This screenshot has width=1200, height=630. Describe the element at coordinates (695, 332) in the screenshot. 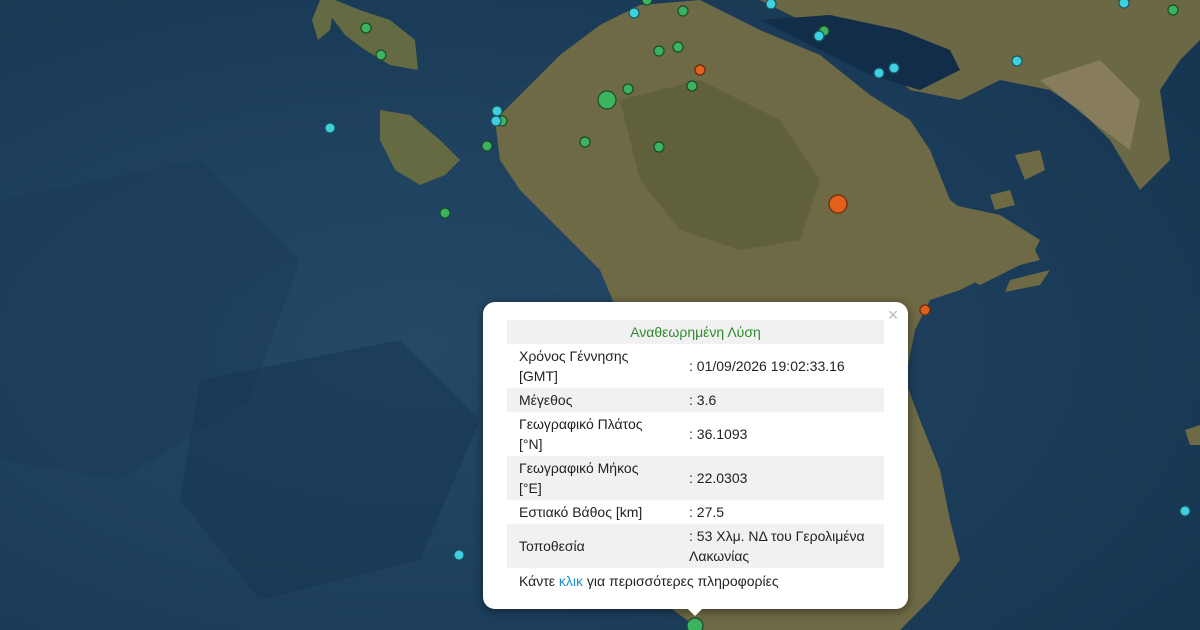

I see `popup-title: Αναθεωρημένη Λύση` at that location.